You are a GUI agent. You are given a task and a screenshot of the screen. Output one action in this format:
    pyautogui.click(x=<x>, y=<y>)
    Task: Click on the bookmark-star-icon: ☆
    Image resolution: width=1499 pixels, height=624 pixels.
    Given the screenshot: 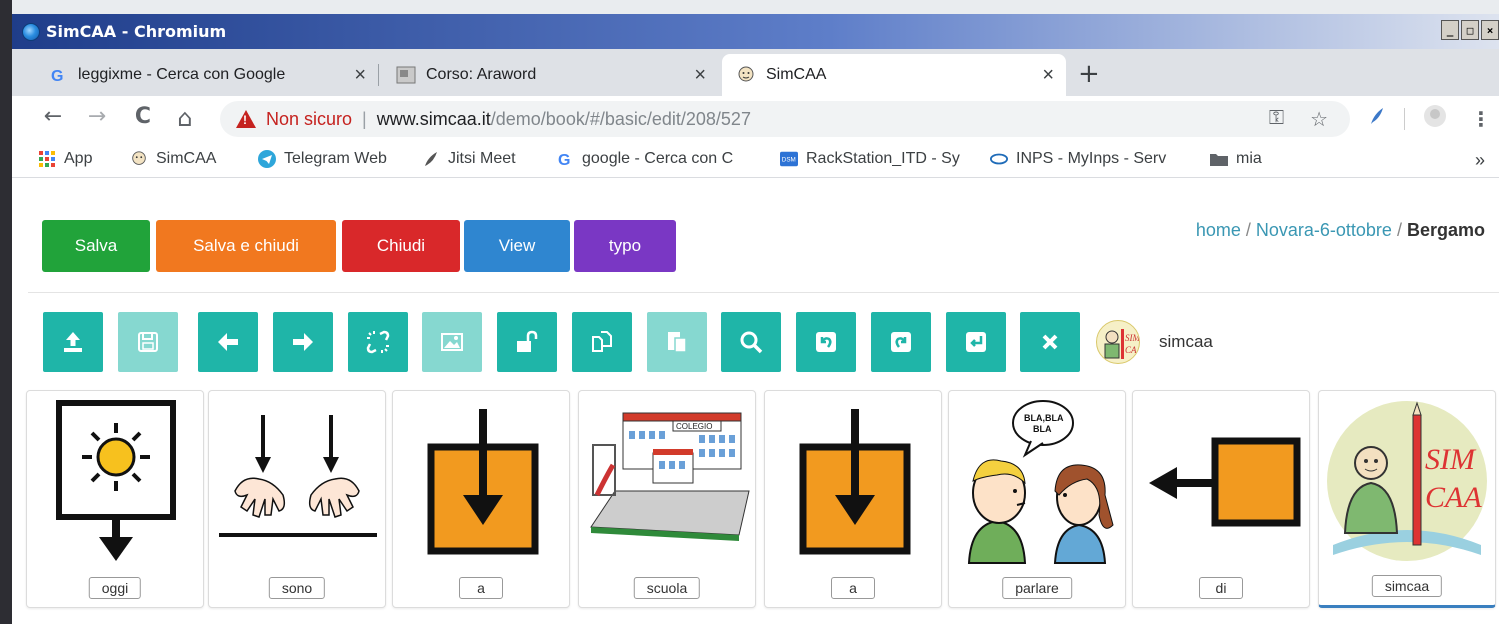 What is the action you would take?
    pyautogui.click(x=1319, y=119)
    